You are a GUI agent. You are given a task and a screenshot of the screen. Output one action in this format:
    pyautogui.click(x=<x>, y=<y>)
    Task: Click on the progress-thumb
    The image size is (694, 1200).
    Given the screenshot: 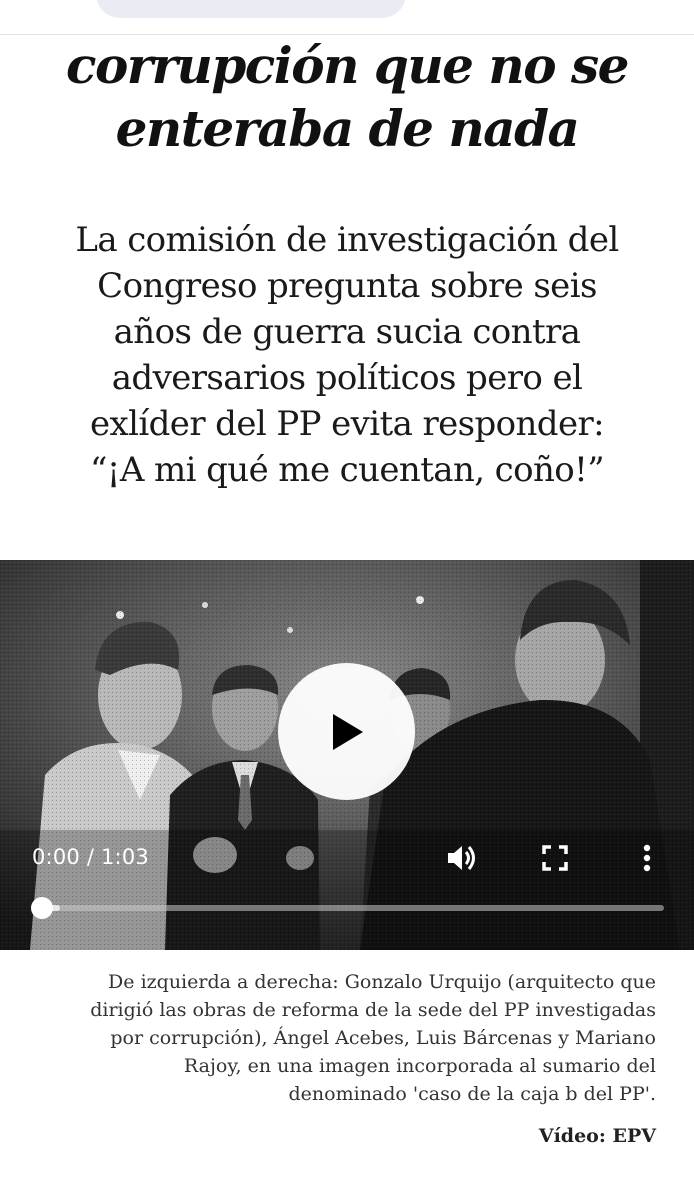 What is the action you would take?
    pyautogui.click(x=42, y=908)
    